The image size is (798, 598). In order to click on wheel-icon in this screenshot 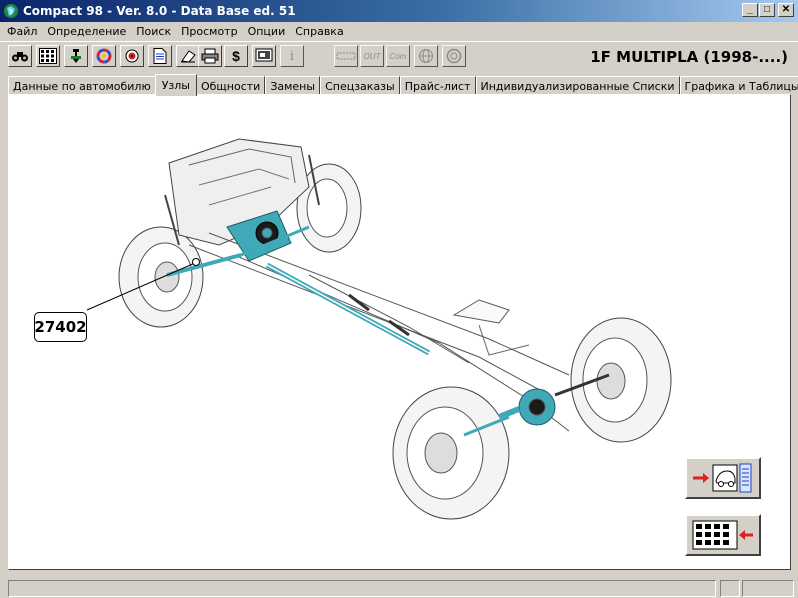, I will do `click(454, 56)`.